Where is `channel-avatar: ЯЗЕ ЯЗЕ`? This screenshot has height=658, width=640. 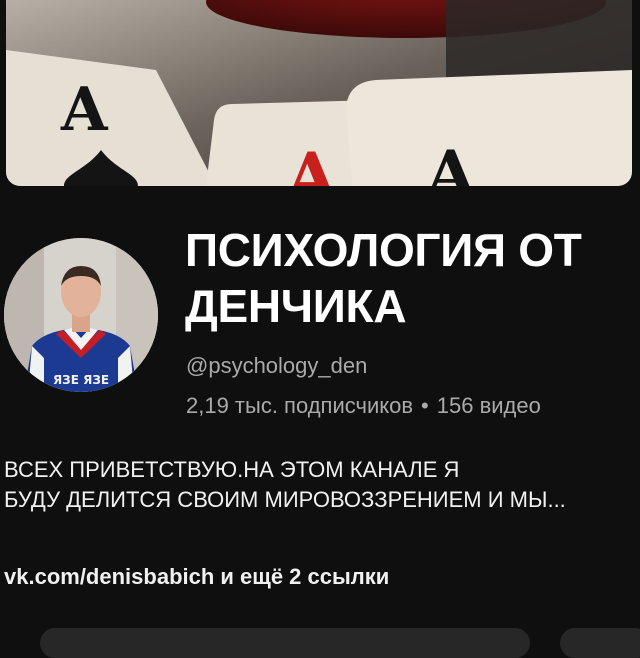 channel-avatar: ЯЗЕ ЯЗЕ is located at coordinates (81, 315).